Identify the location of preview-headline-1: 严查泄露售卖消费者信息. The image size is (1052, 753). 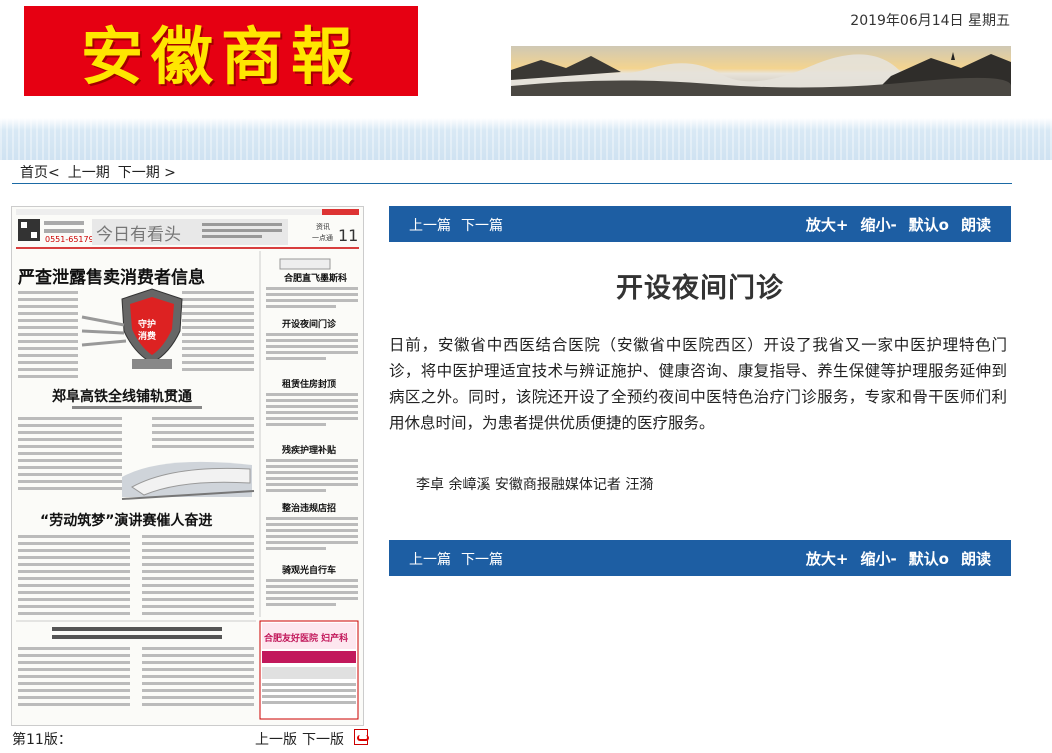
(111, 277).